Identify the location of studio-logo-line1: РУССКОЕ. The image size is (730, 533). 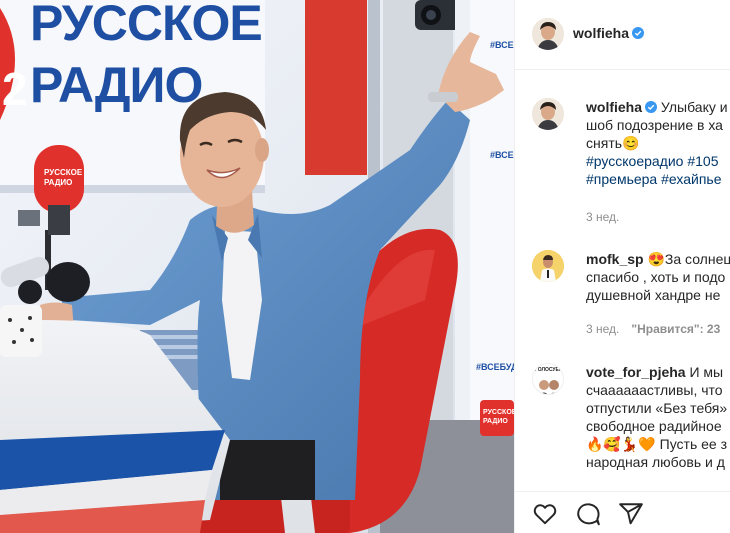
(146, 25).